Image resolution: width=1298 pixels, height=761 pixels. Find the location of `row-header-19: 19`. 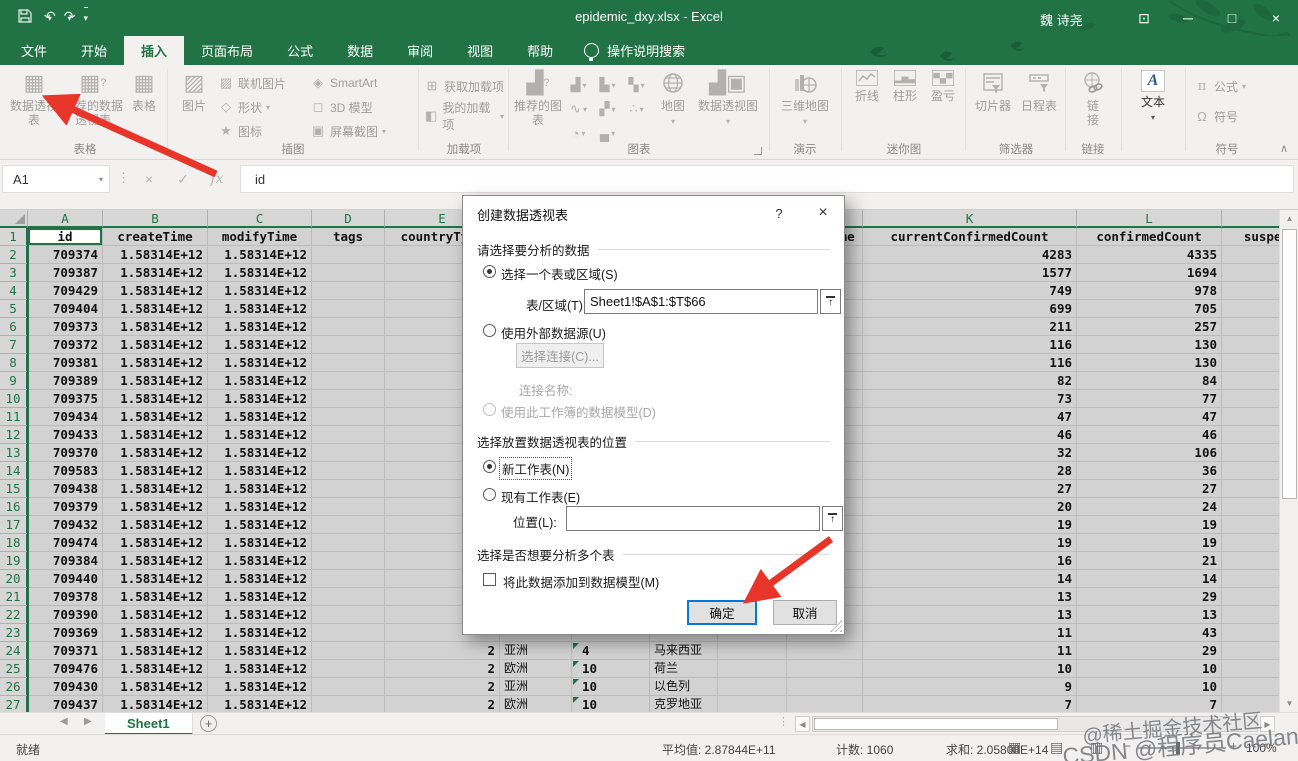

row-header-19: 19 is located at coordinates (14, 561).